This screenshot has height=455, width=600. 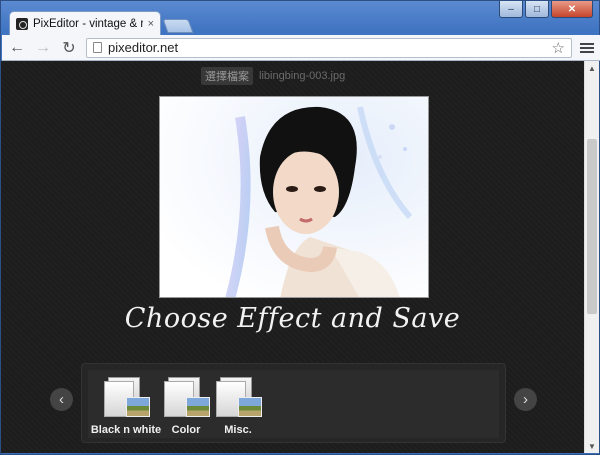 I want to click on effect-color: Color, so click(x=186, y=404).